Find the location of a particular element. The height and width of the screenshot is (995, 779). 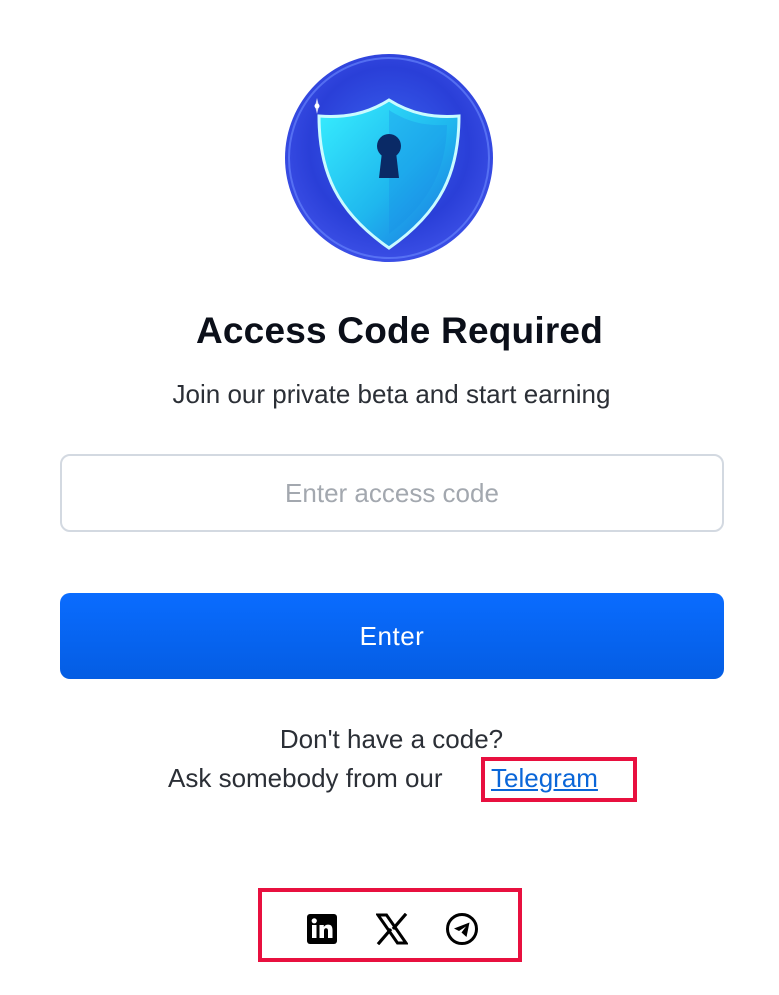

enter-button: Enter is located at coordinates (392, 636).